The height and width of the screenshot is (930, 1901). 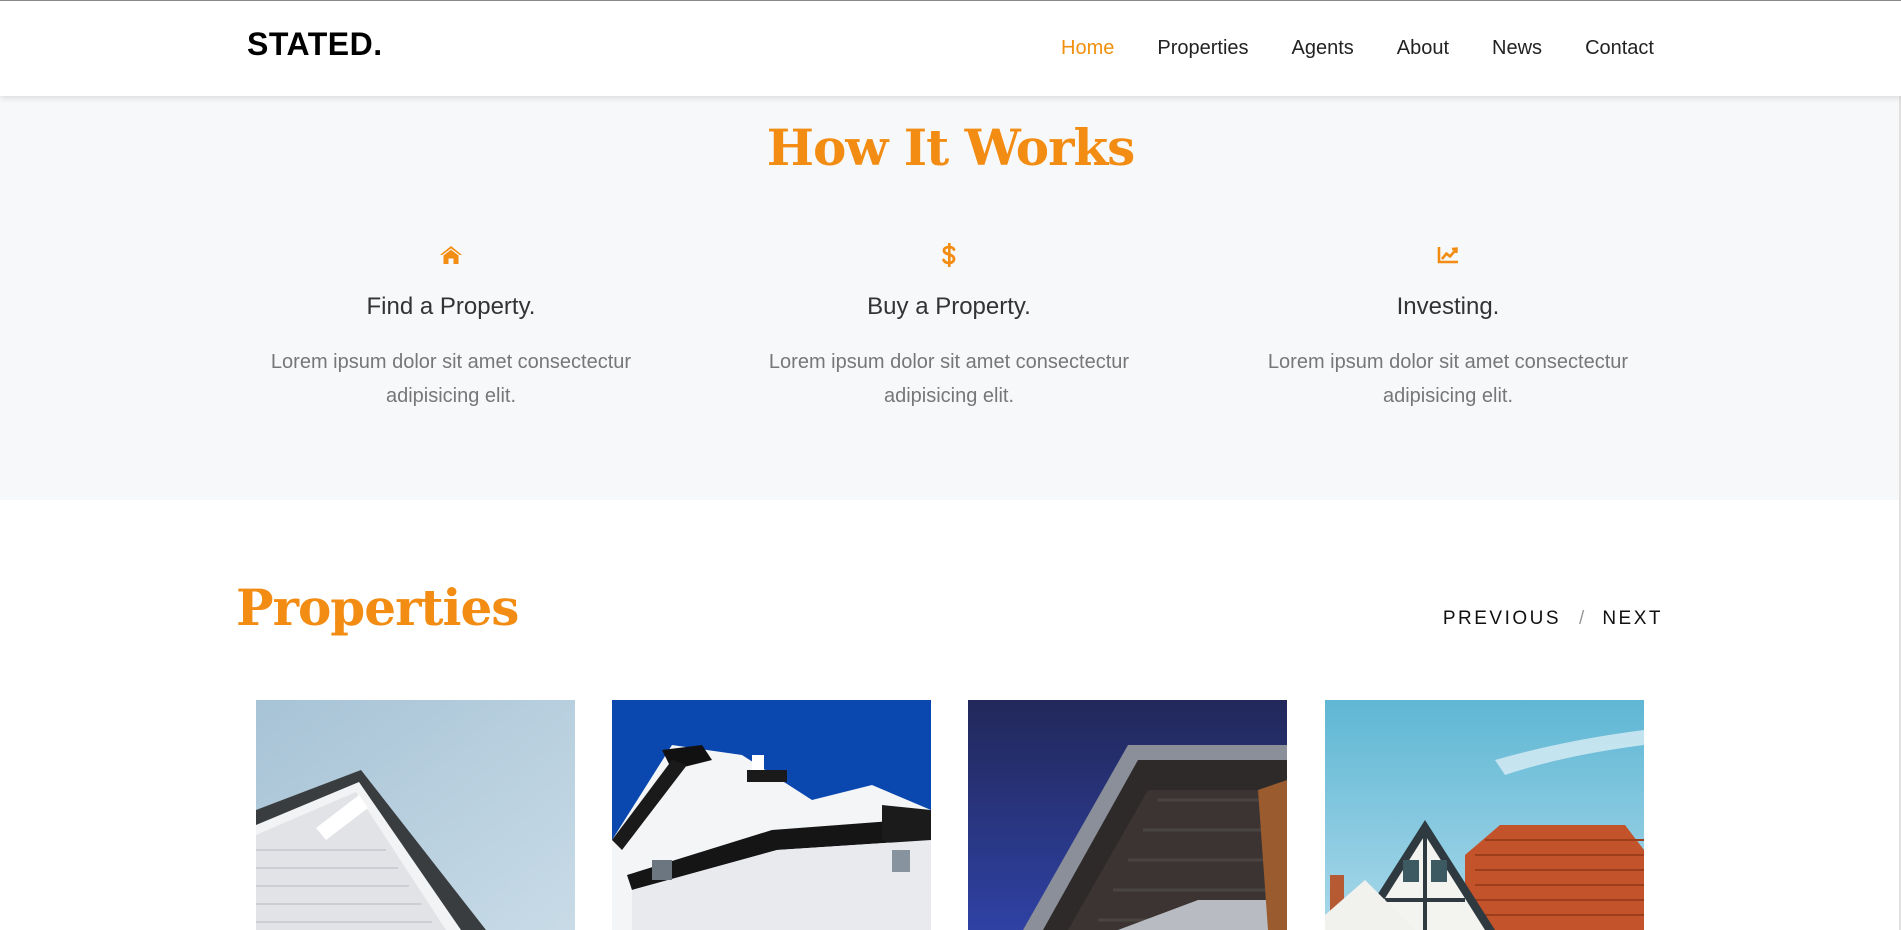 I want to click on nav-item-properties: Properties, so click(x=1202, y=48).